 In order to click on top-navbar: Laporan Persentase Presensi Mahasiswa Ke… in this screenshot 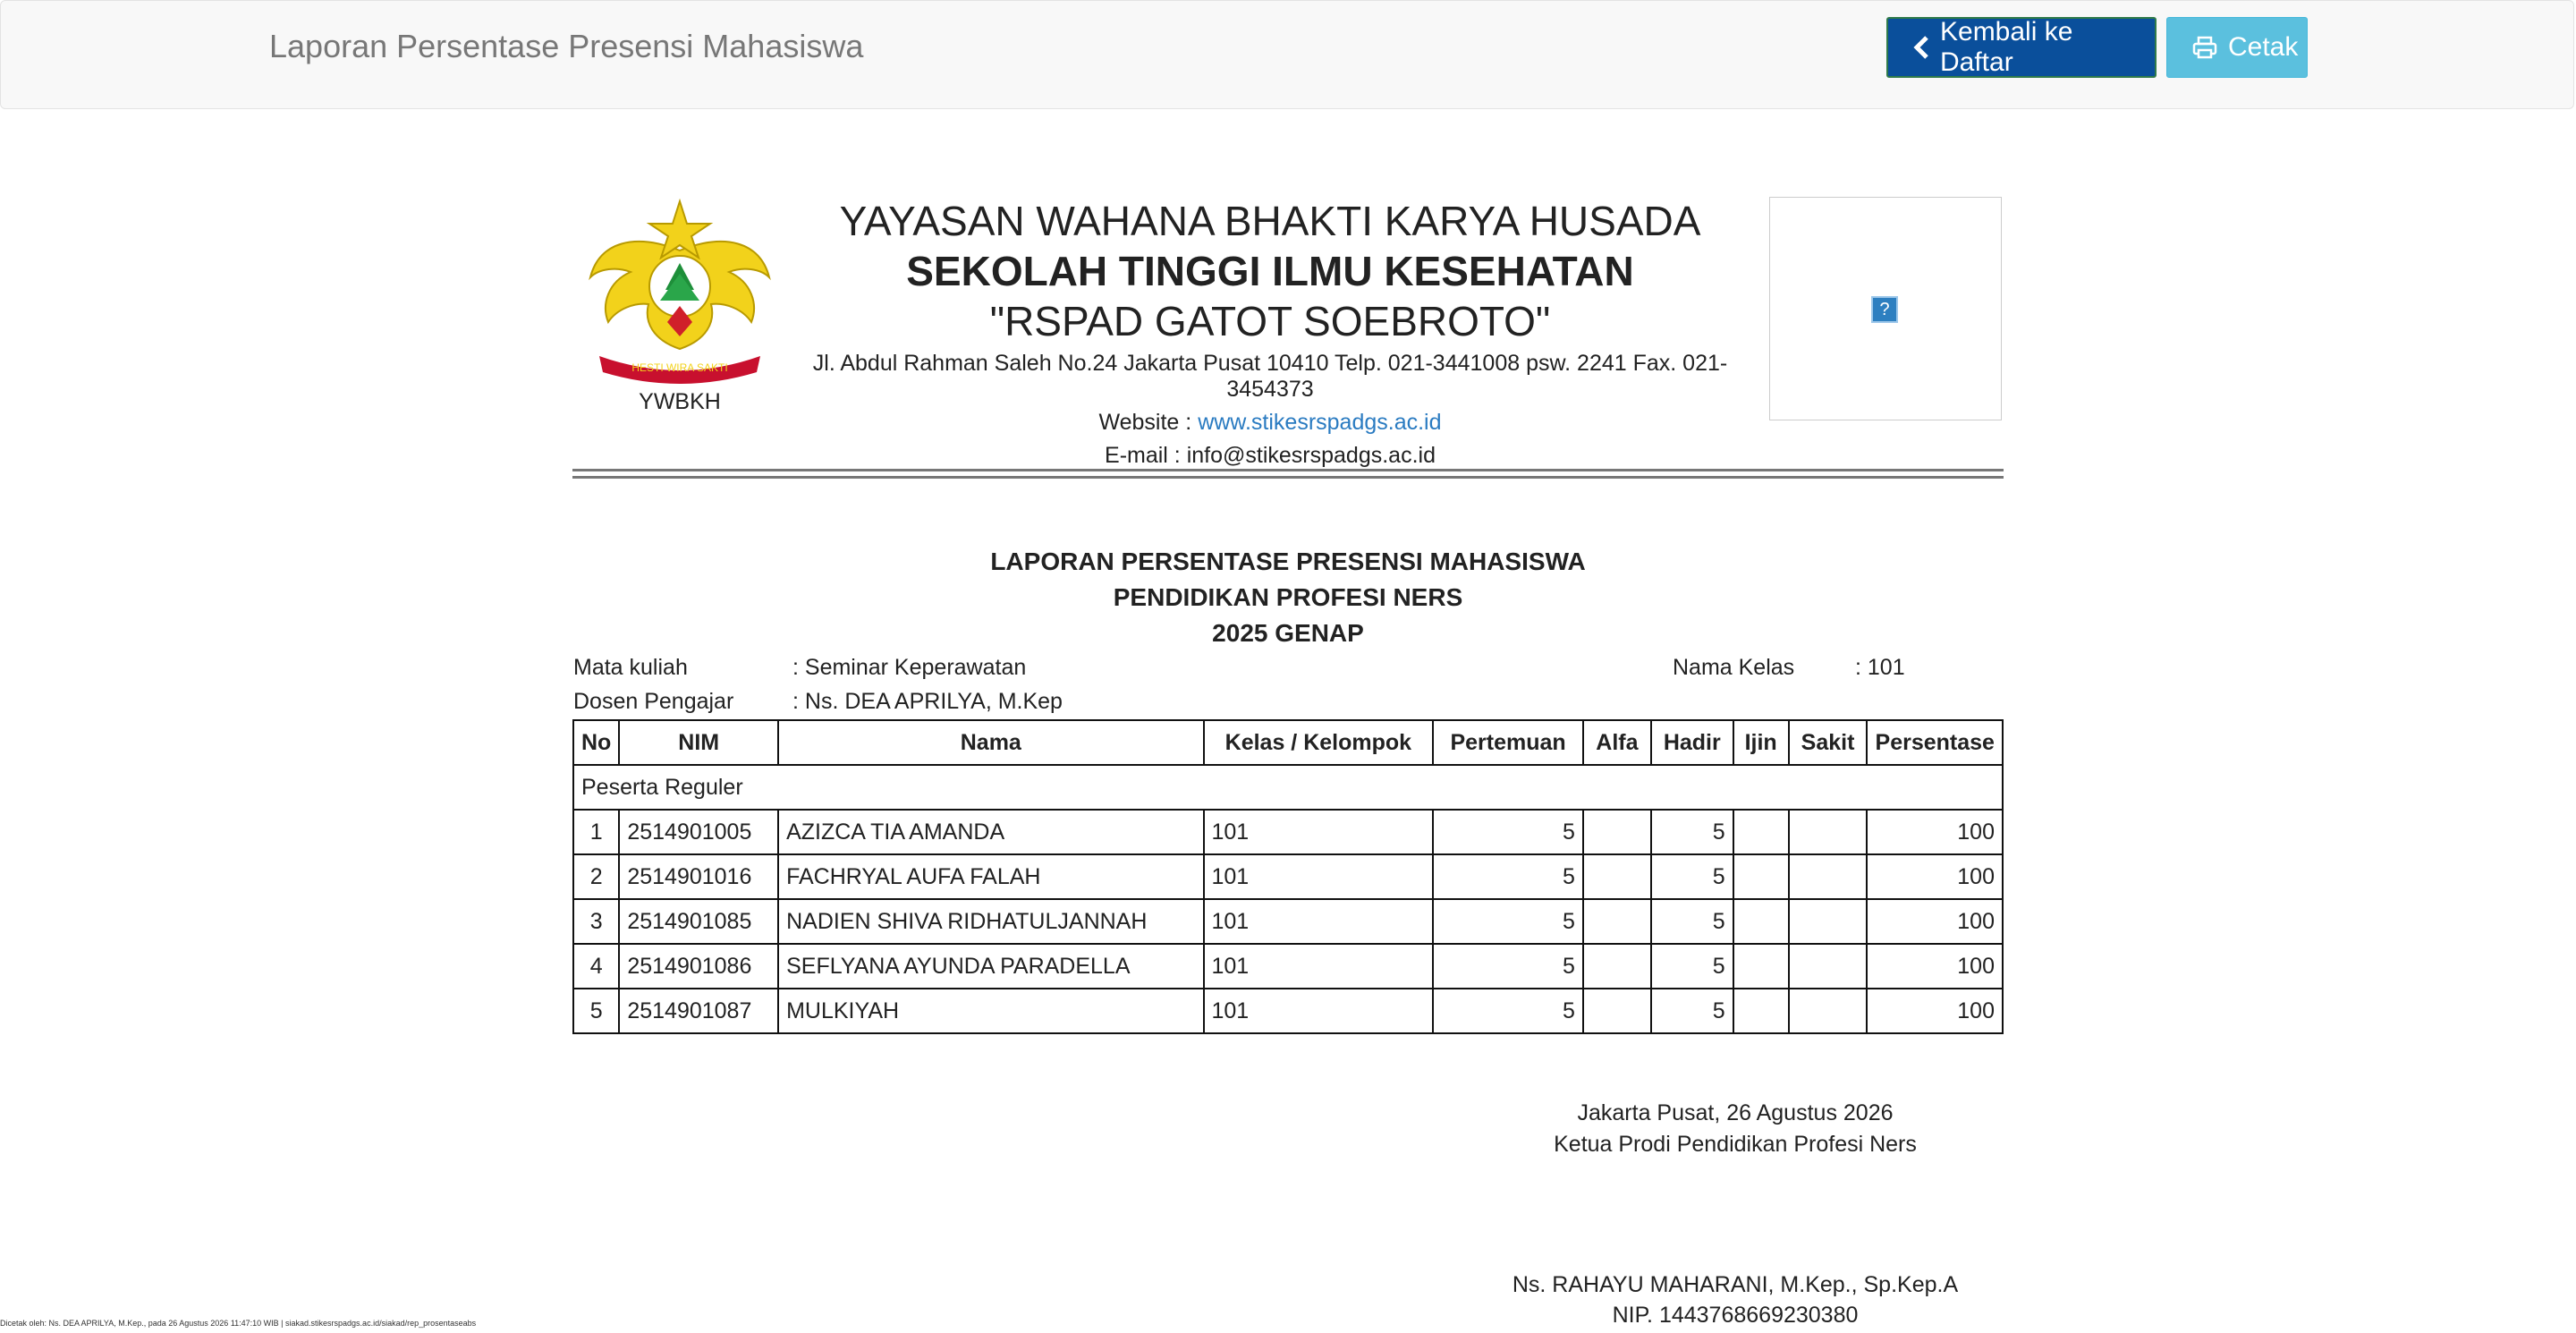, I will do `click(1287, 54)`.